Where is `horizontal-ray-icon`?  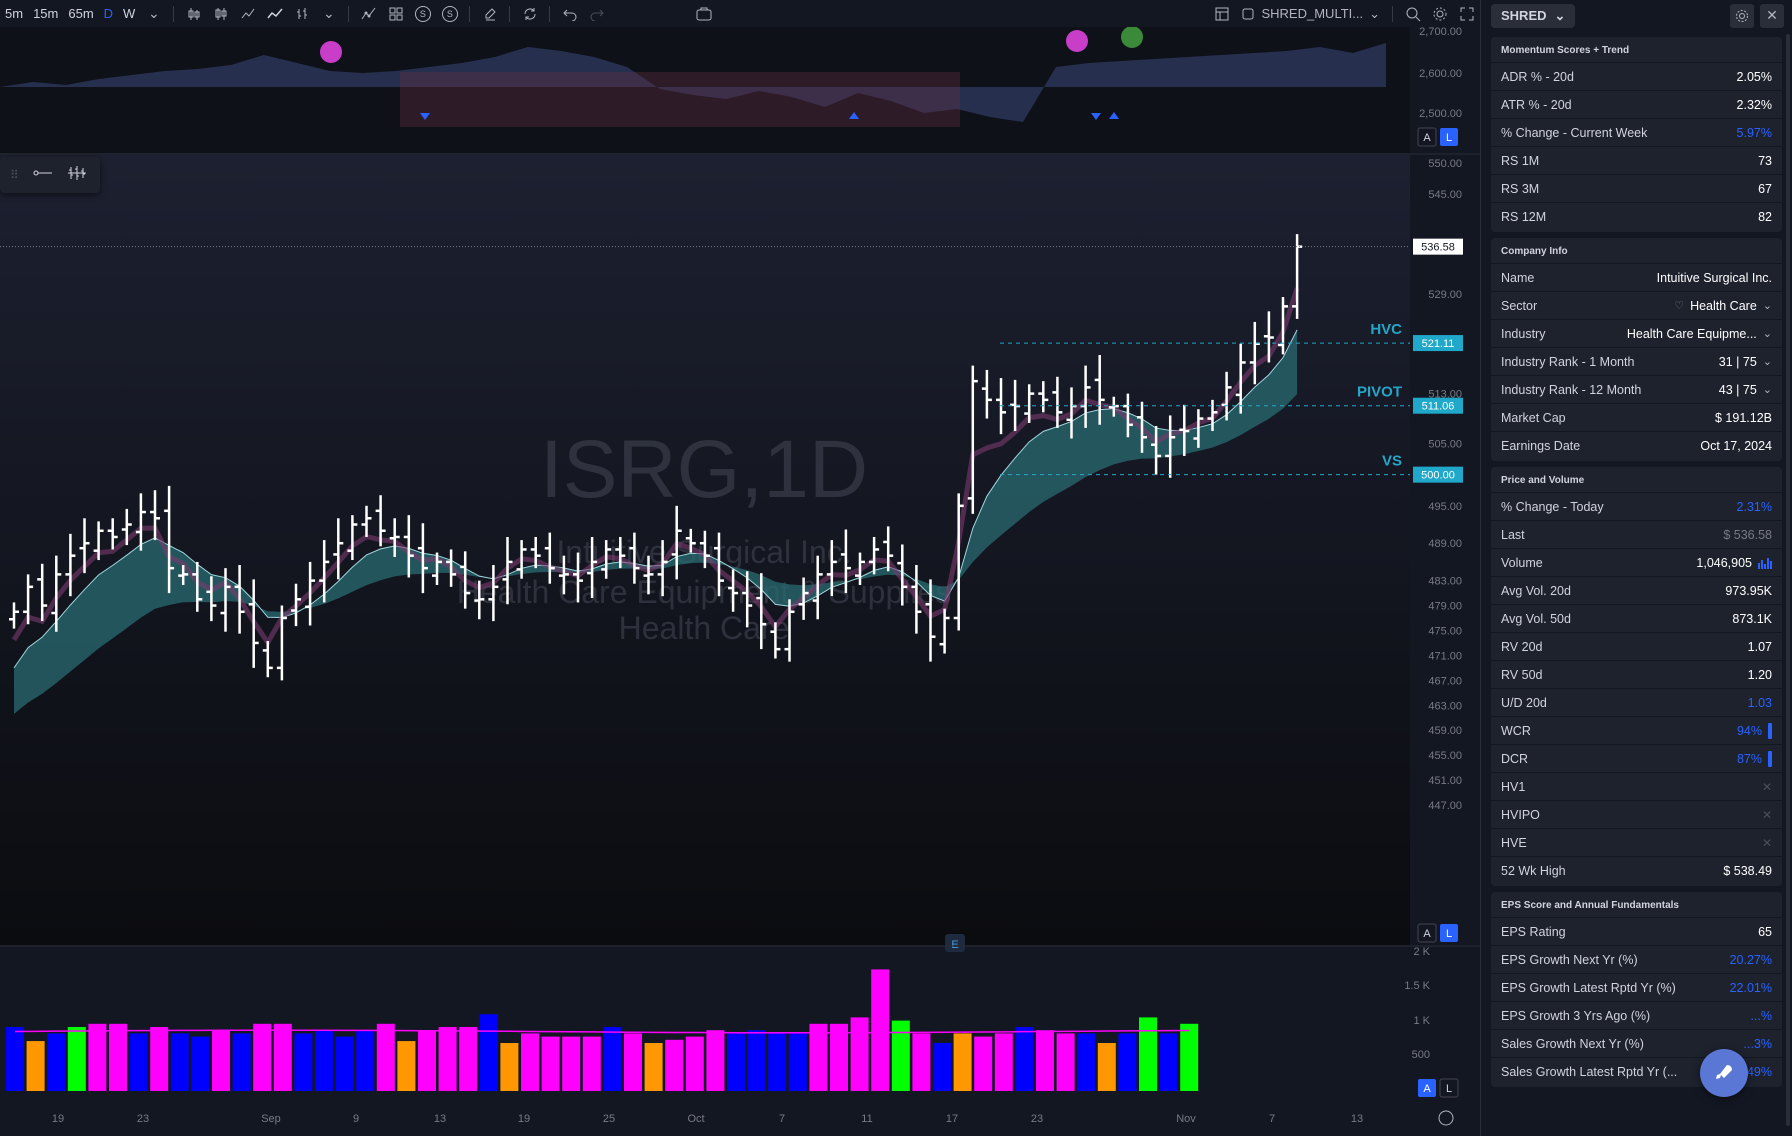 horizontal-ray-icon is located at coordinates (43, 175).